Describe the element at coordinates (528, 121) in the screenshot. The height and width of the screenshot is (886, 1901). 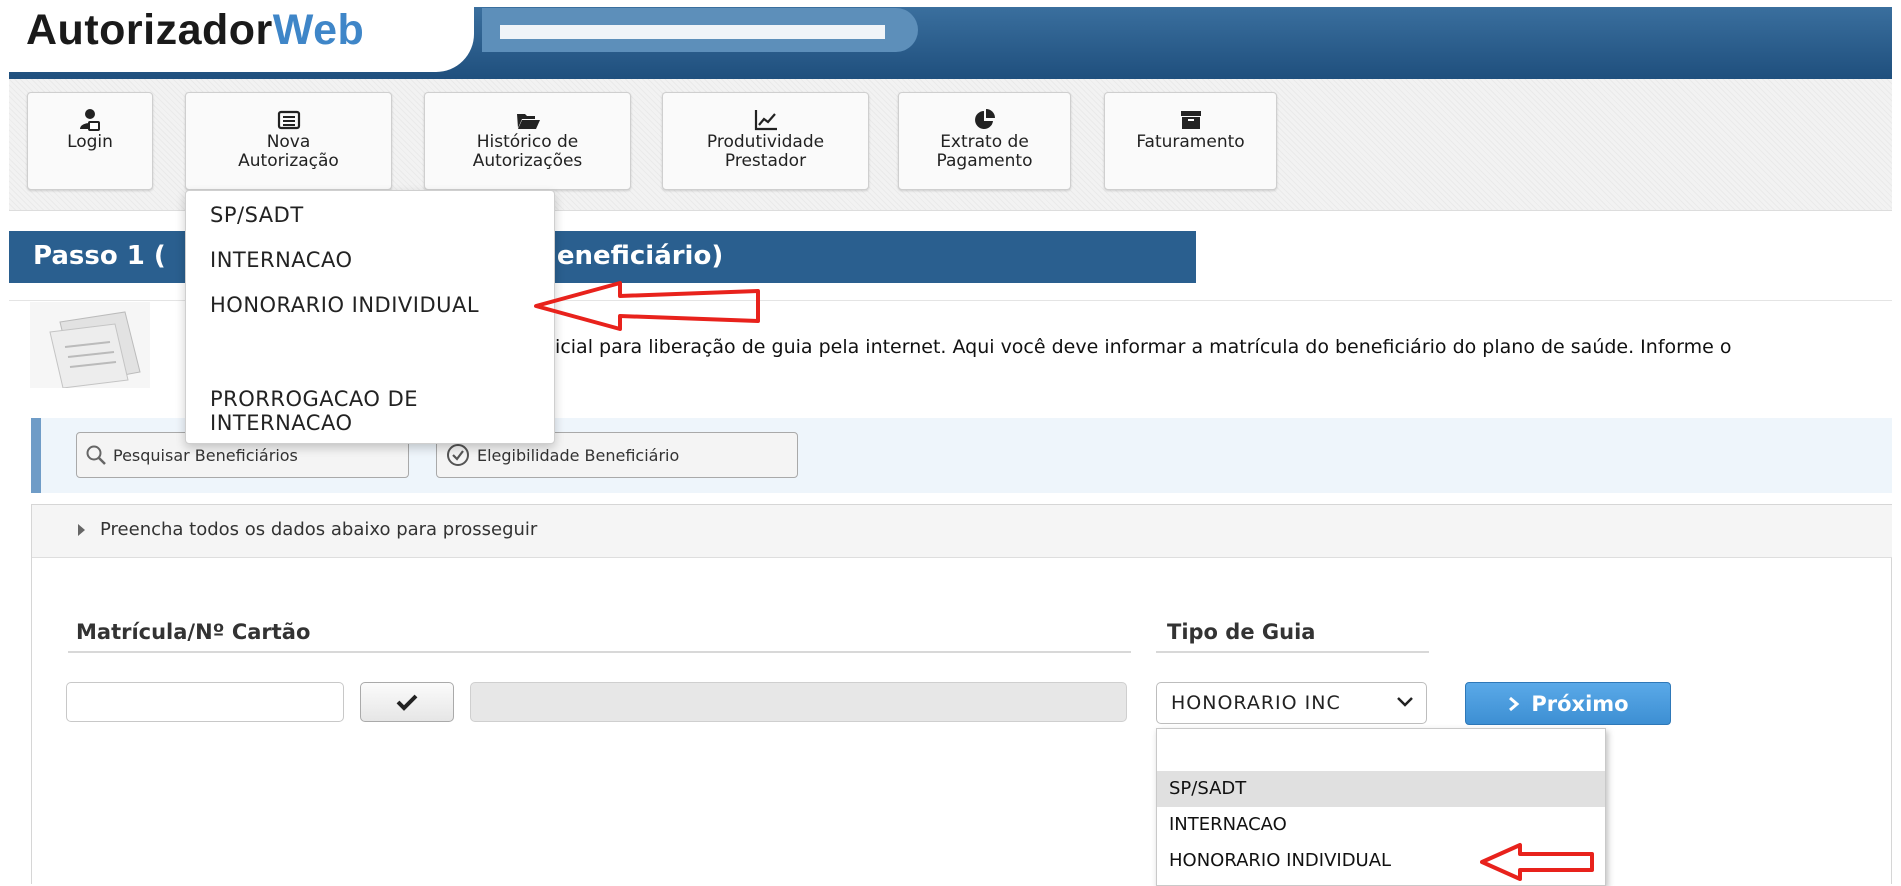
I see `folder-open-icon` at that location.